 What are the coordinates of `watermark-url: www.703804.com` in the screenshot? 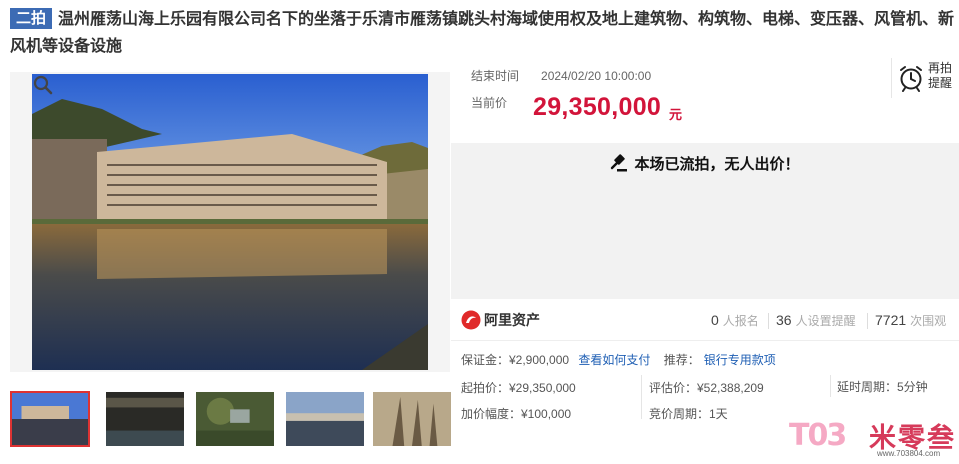 It's located at (909, 453).